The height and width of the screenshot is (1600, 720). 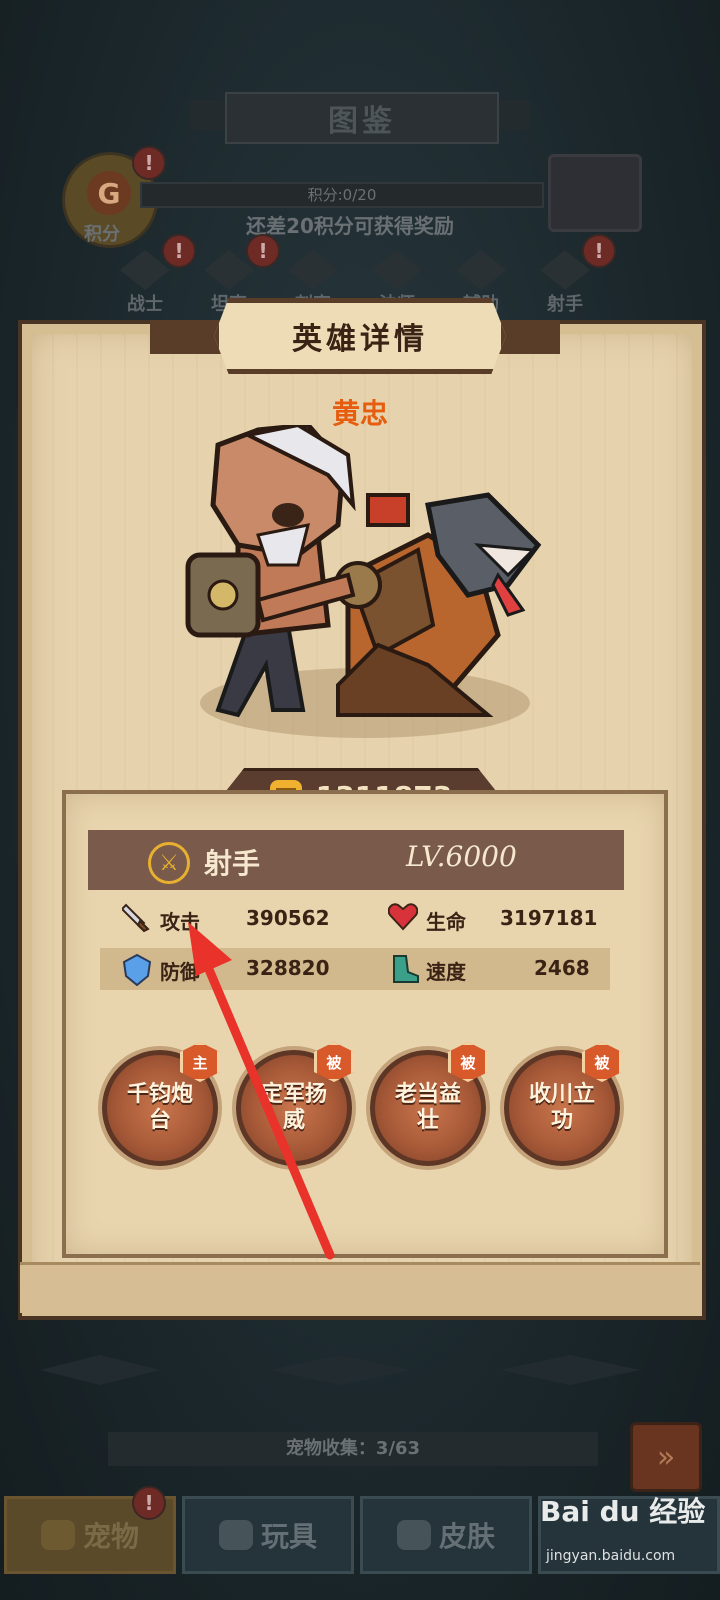 What do you see at coordinates (466, 1536) in the screenshot?
I see `tab-skins-label: 皮肤` at bounding box center [466, 1536].